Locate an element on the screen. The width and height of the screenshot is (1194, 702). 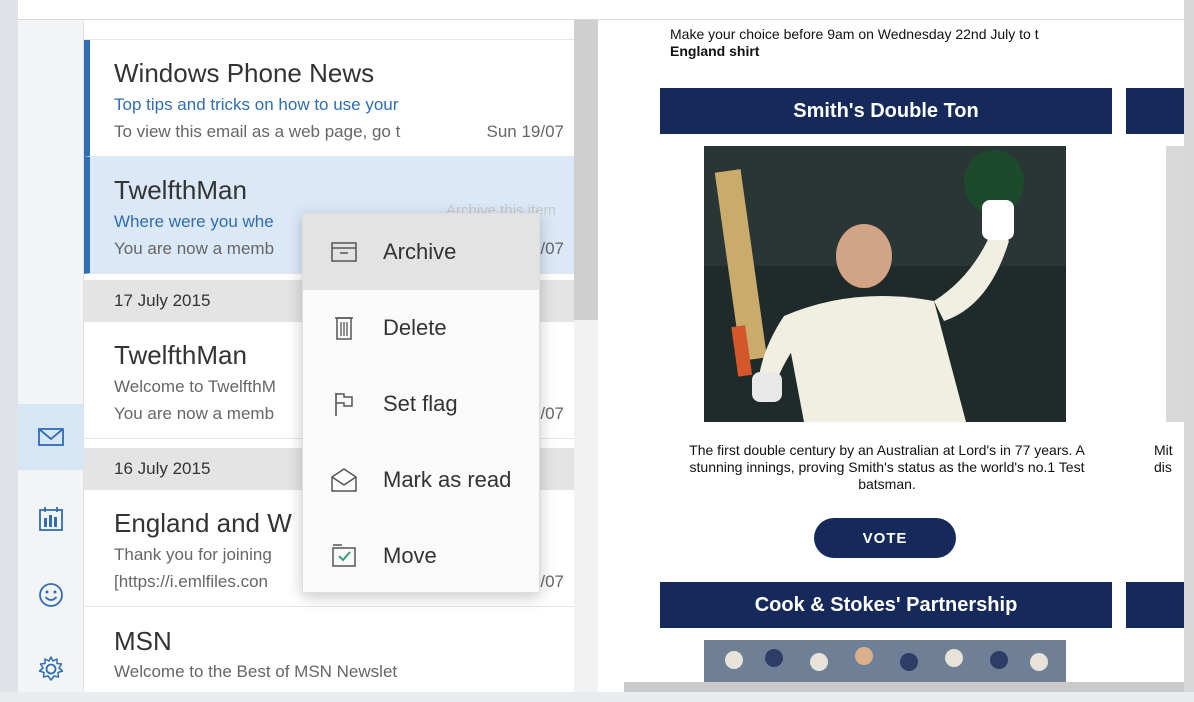
card-title: Cook & Stokes' Partnership is located at coordinates (886, 605).